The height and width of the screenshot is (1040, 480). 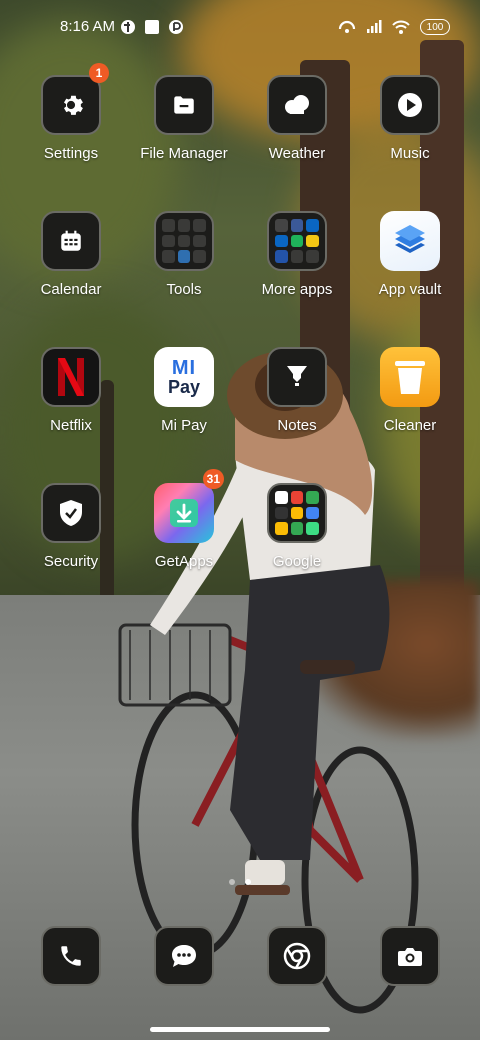 I want to click on page-dot, so click(x=232, y=882).